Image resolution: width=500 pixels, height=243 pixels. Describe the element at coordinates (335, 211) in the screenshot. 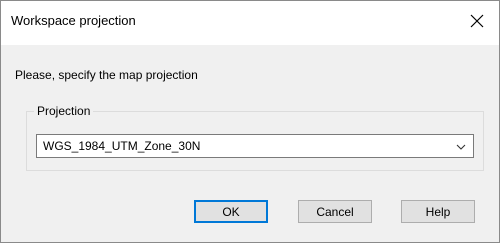

I see `cancel-button: Cancel` at that location.